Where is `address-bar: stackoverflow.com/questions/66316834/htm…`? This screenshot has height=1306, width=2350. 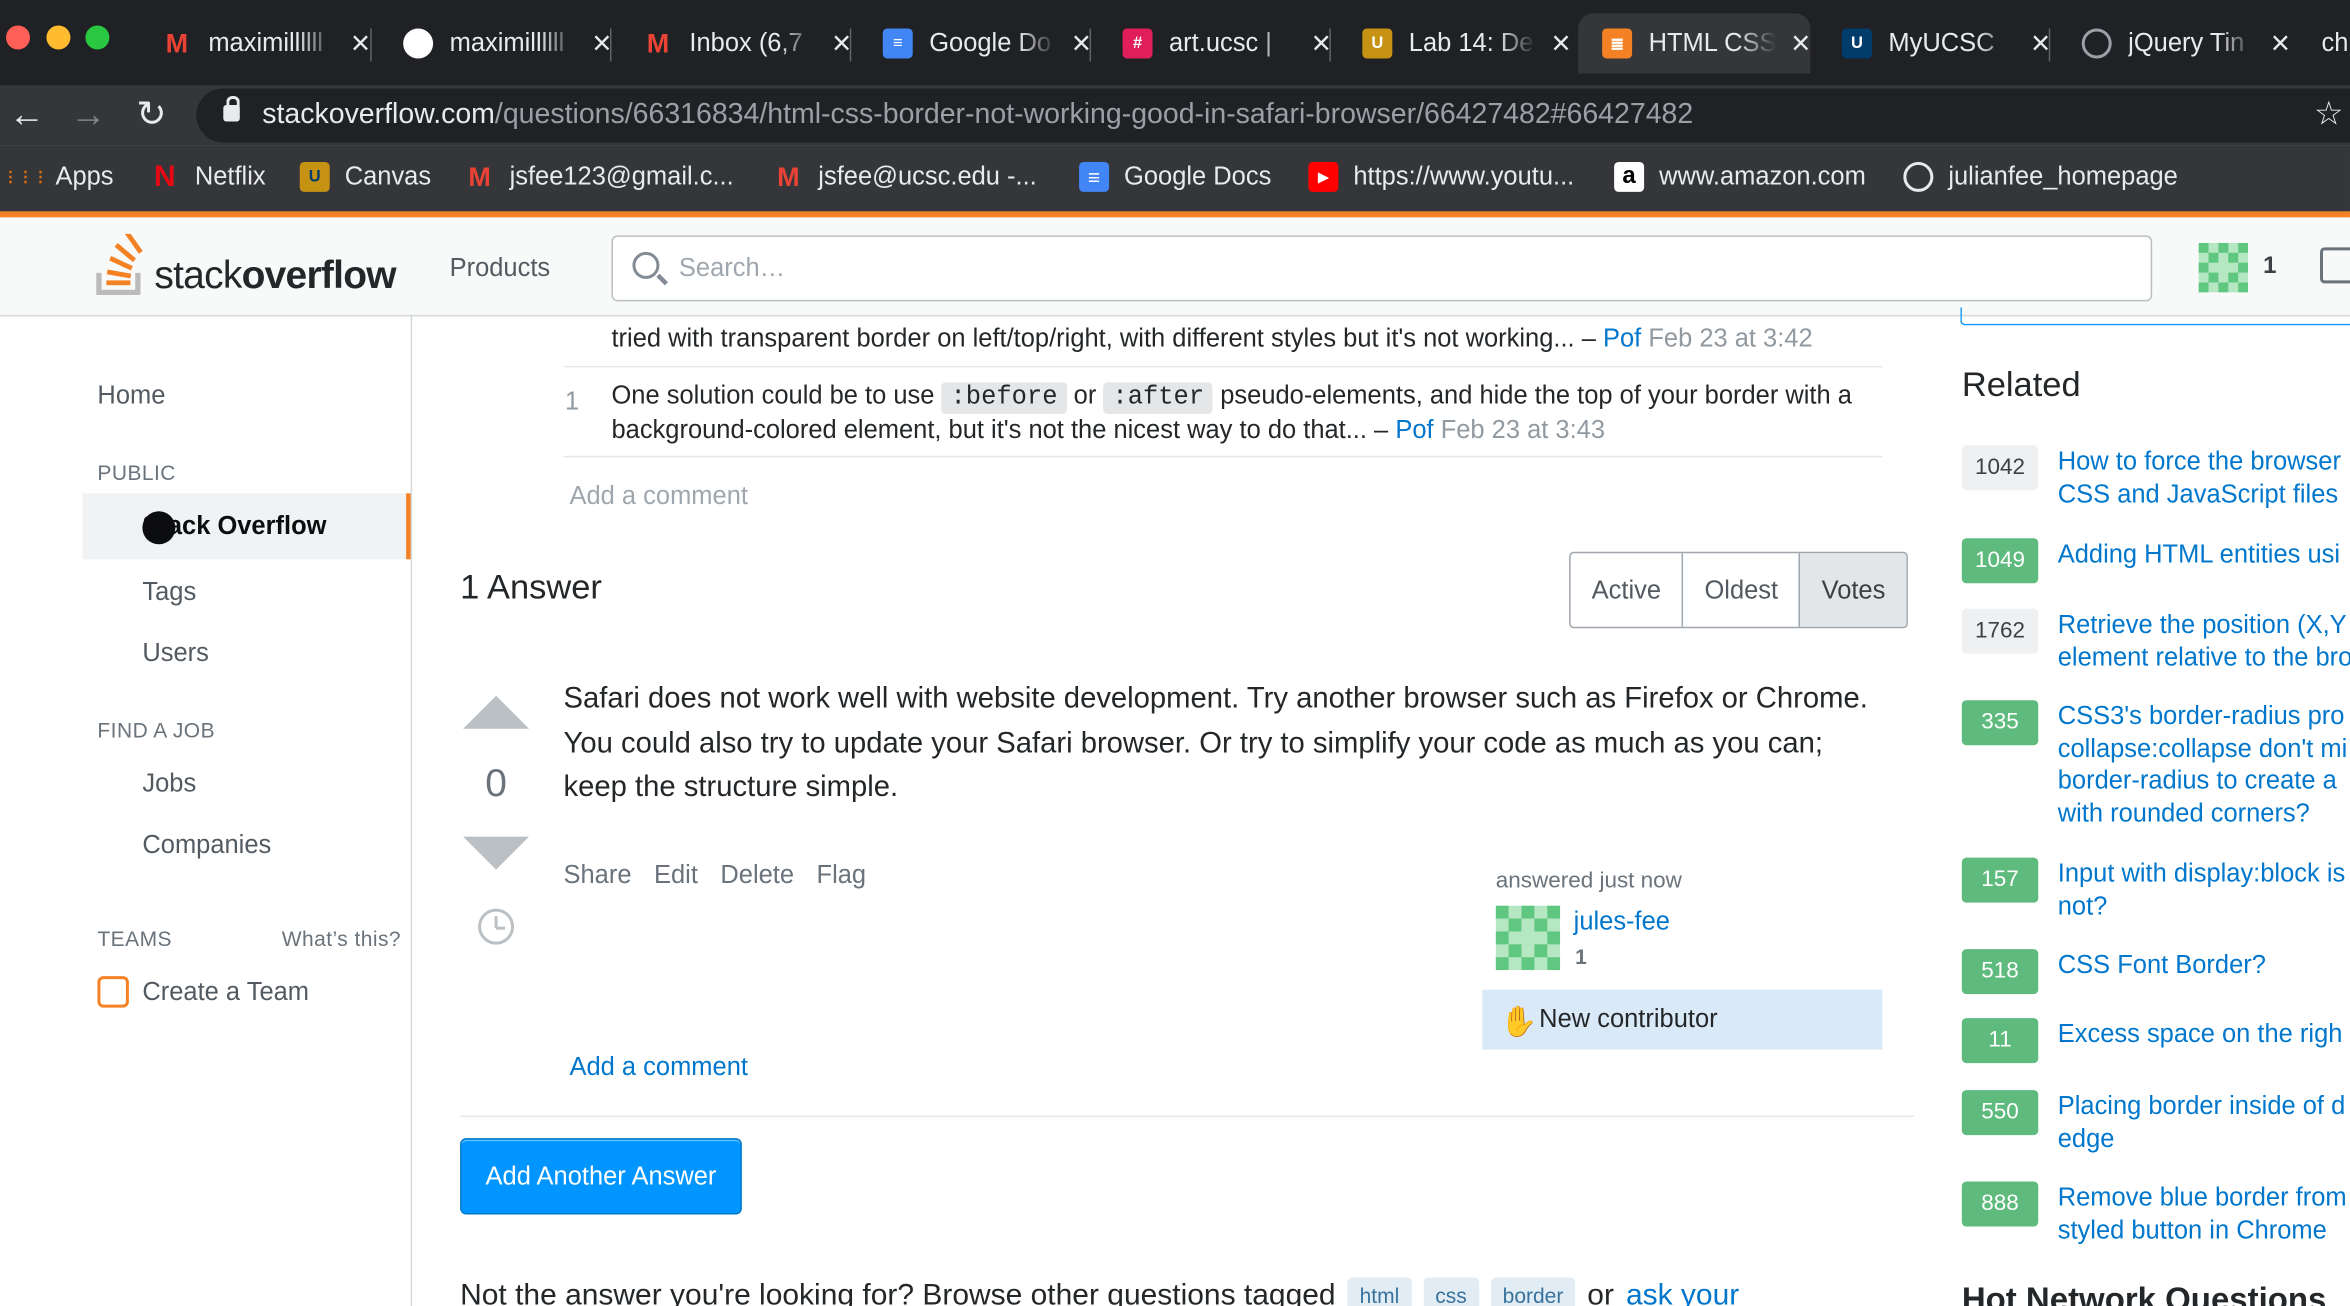 address-bar: stackoverflow.com/questions/66316834/htm… is located at coordinates (1273, 115).